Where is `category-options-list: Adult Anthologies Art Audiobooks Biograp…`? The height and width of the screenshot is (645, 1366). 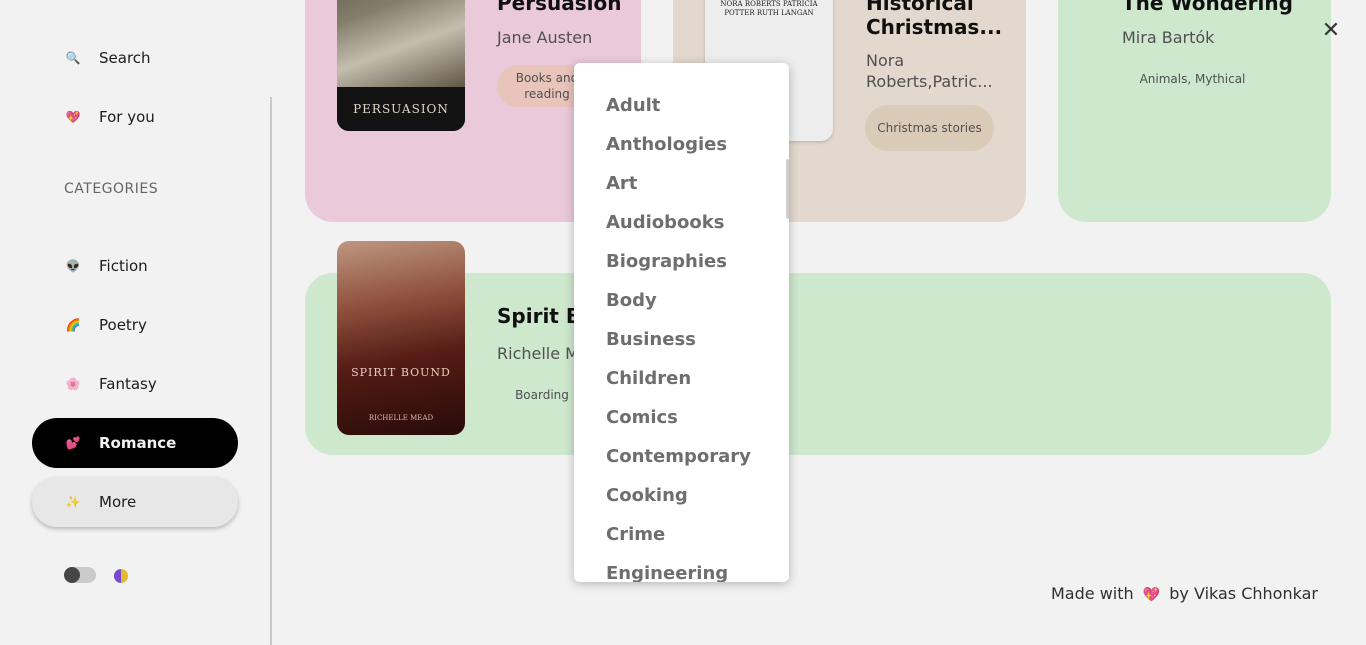
category-options-list: Adult Anthologies Art Audiobooks Biograp… is located at coordinates (681, 322).